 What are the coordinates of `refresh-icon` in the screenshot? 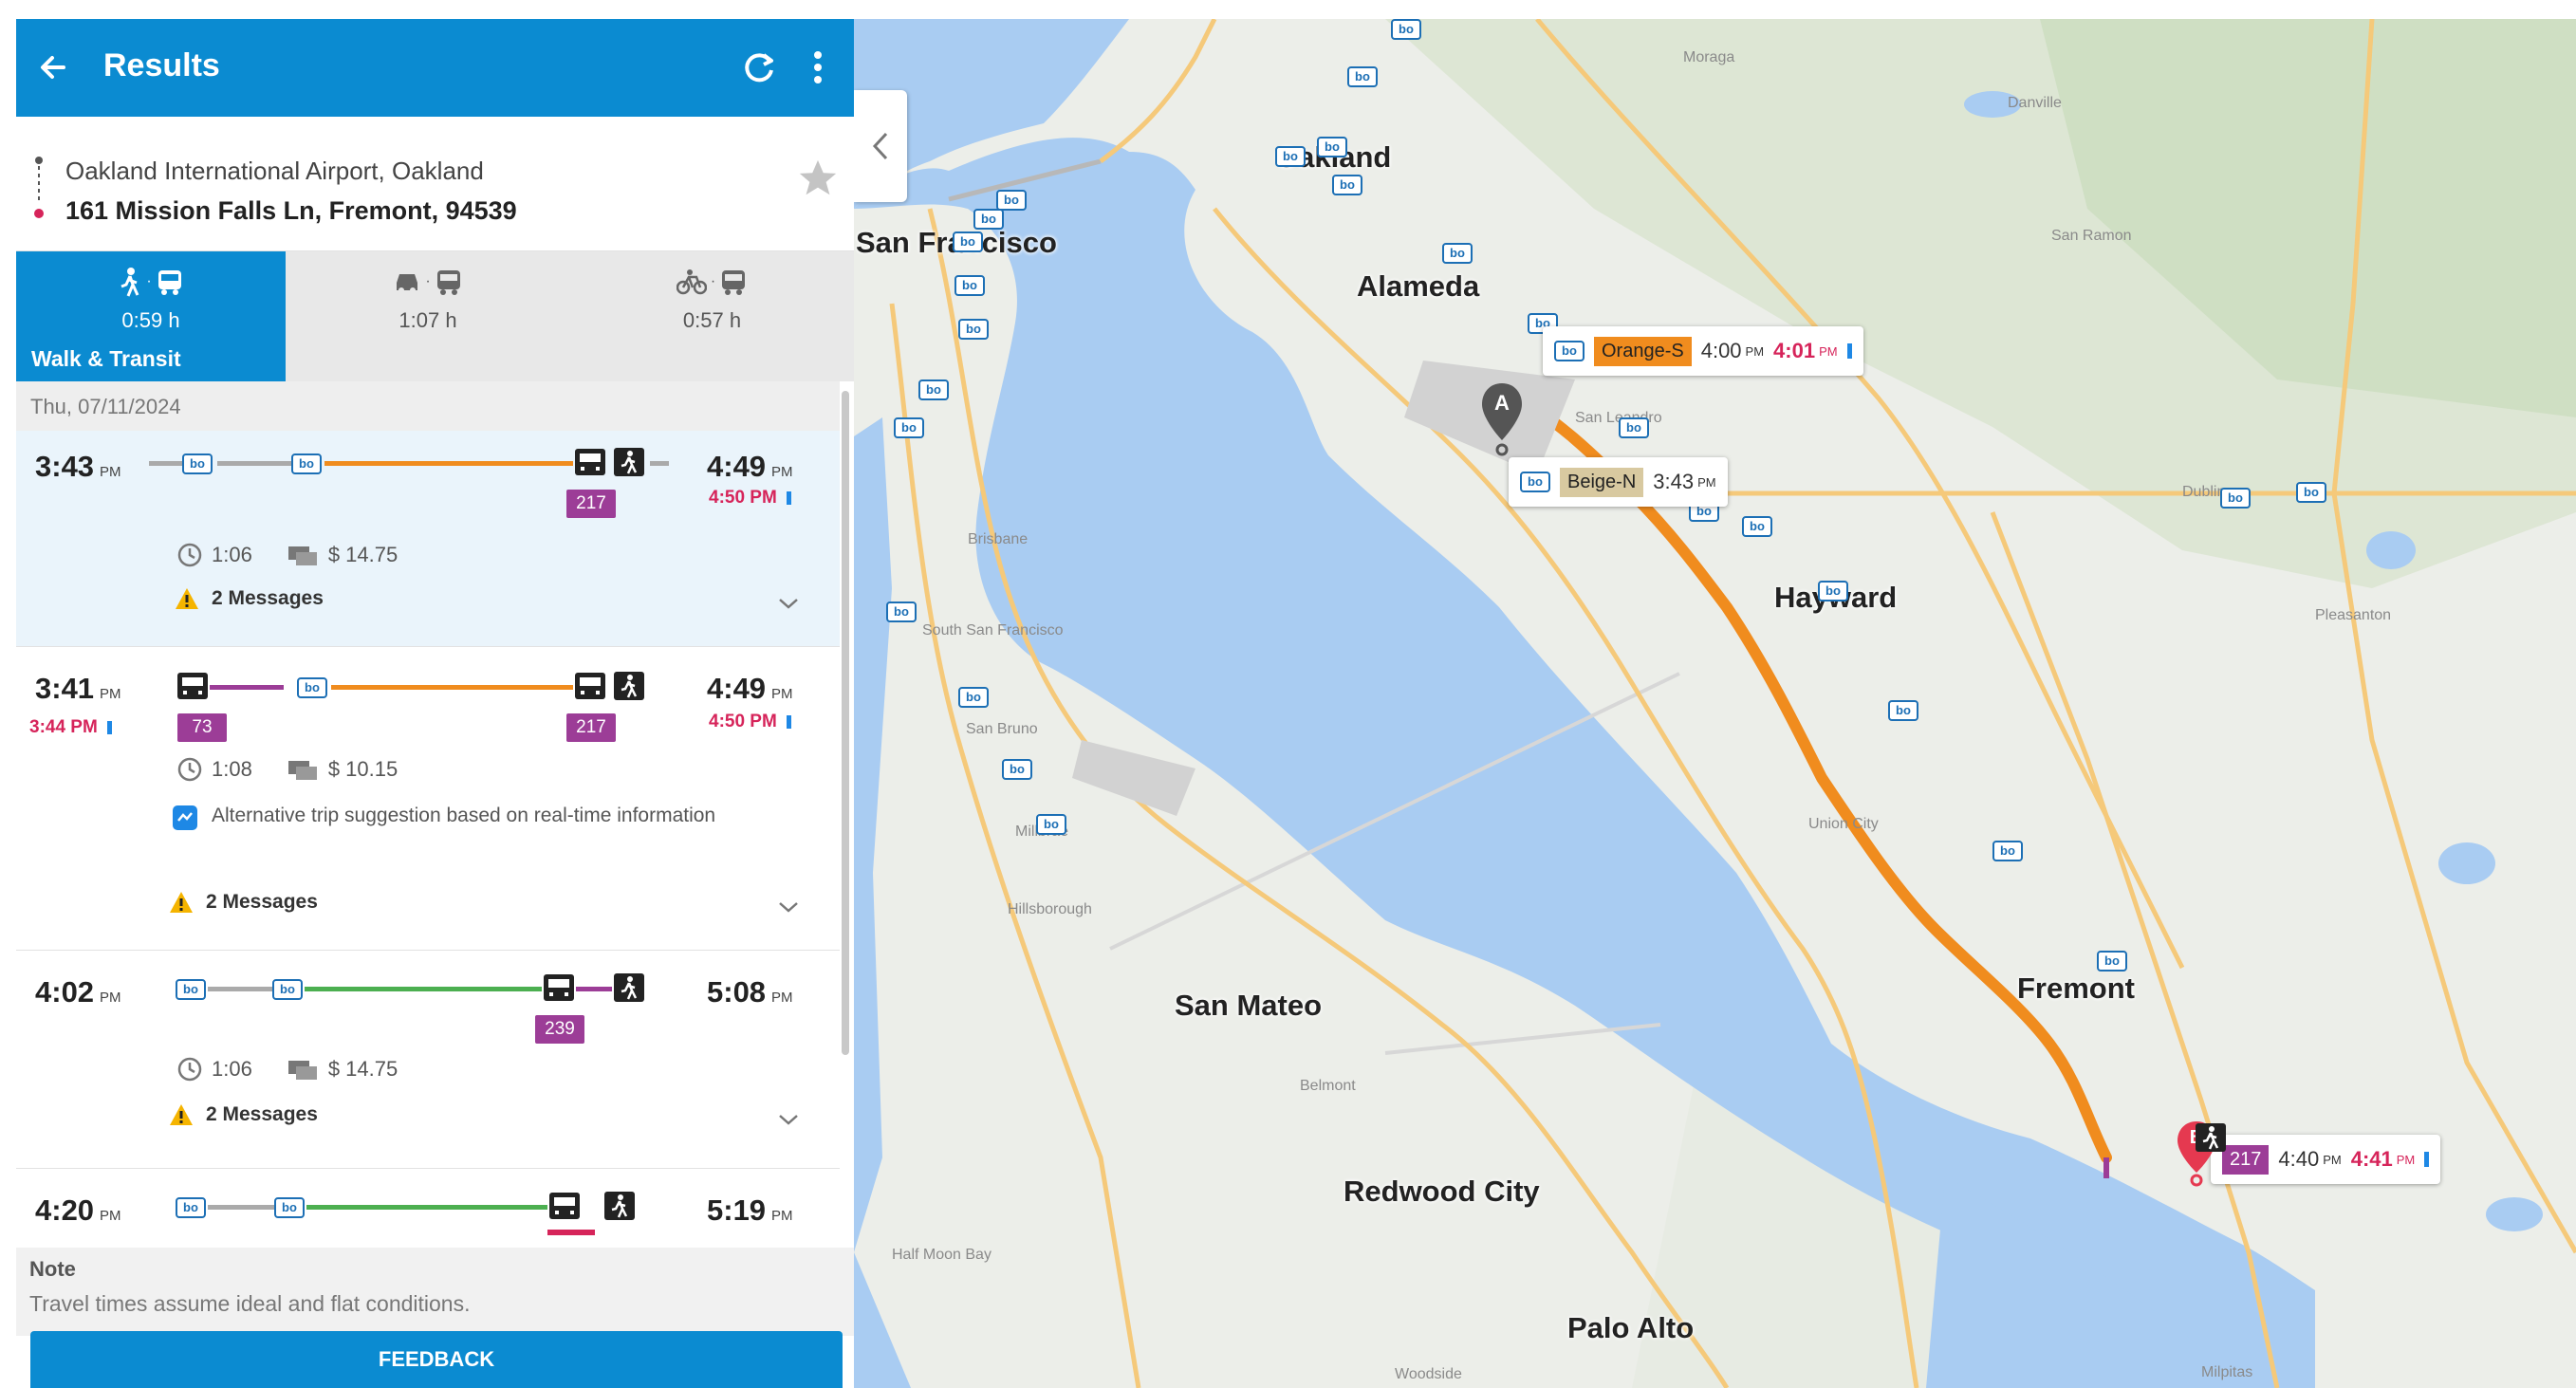 It's located at (759, 67).